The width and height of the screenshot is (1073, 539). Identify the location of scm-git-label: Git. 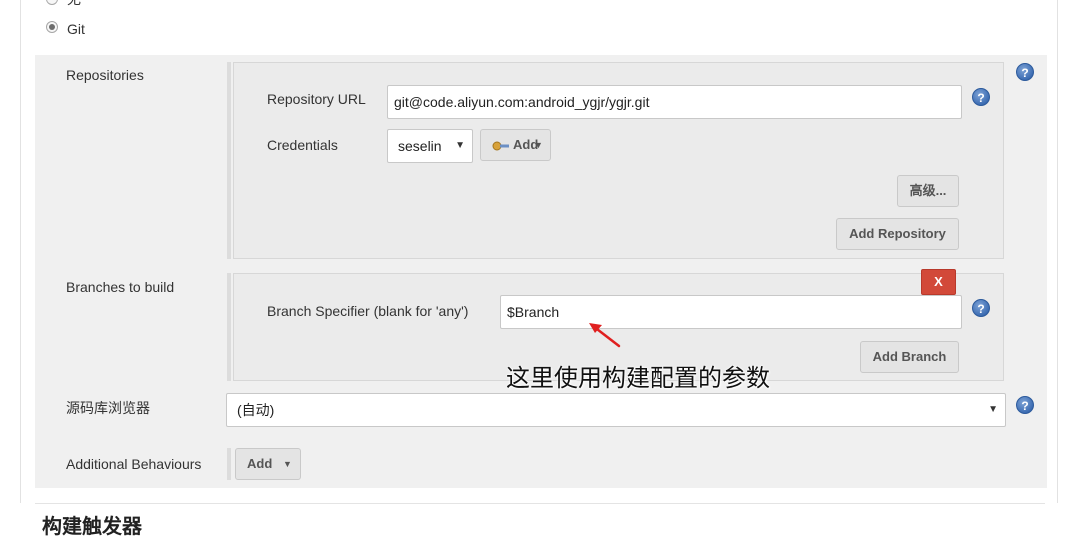
(76, 29).